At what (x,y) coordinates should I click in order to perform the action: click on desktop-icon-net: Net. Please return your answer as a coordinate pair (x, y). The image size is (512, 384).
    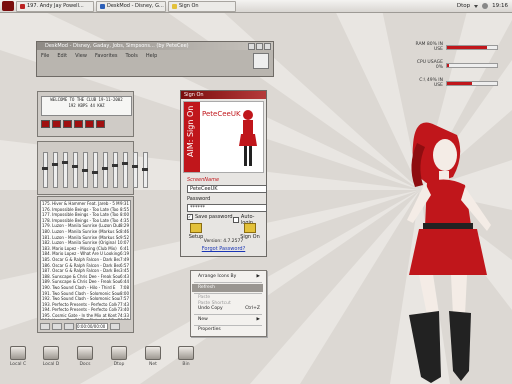
    Looking at the image, I should click on (153, 356).